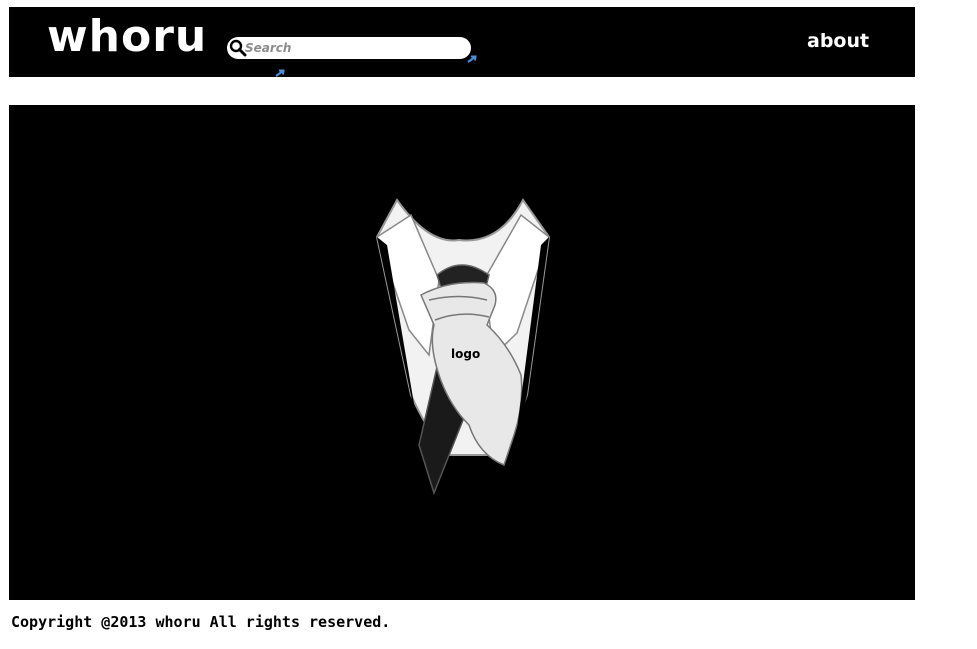 This screenshot has height=649, width=977. I want to click on search-input, so click(352, 48).